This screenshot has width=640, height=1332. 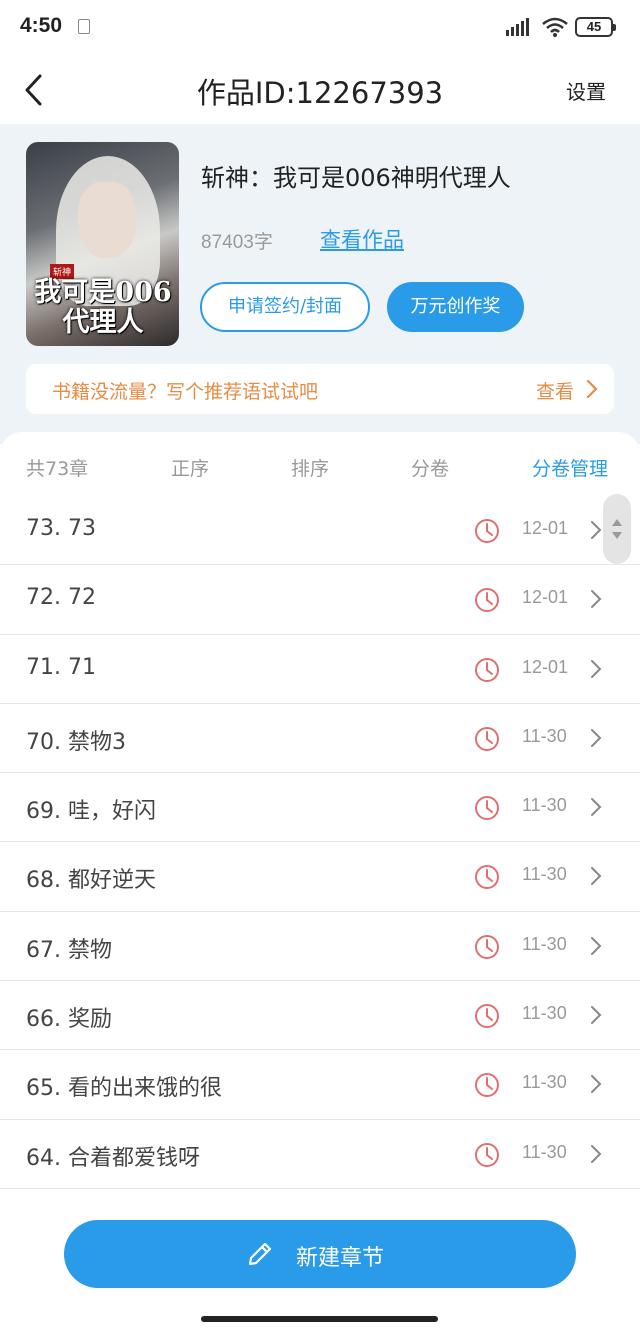 I want to click on page-title: 作品ID:12267393, so click(x=320, y=93).